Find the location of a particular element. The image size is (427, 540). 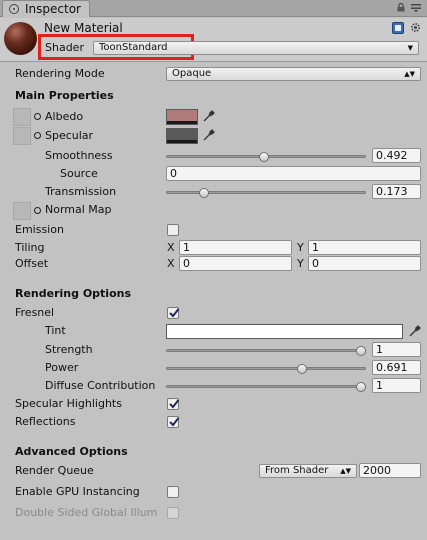

render-queue-label: Render Queue is located at coordinates (54, 470).